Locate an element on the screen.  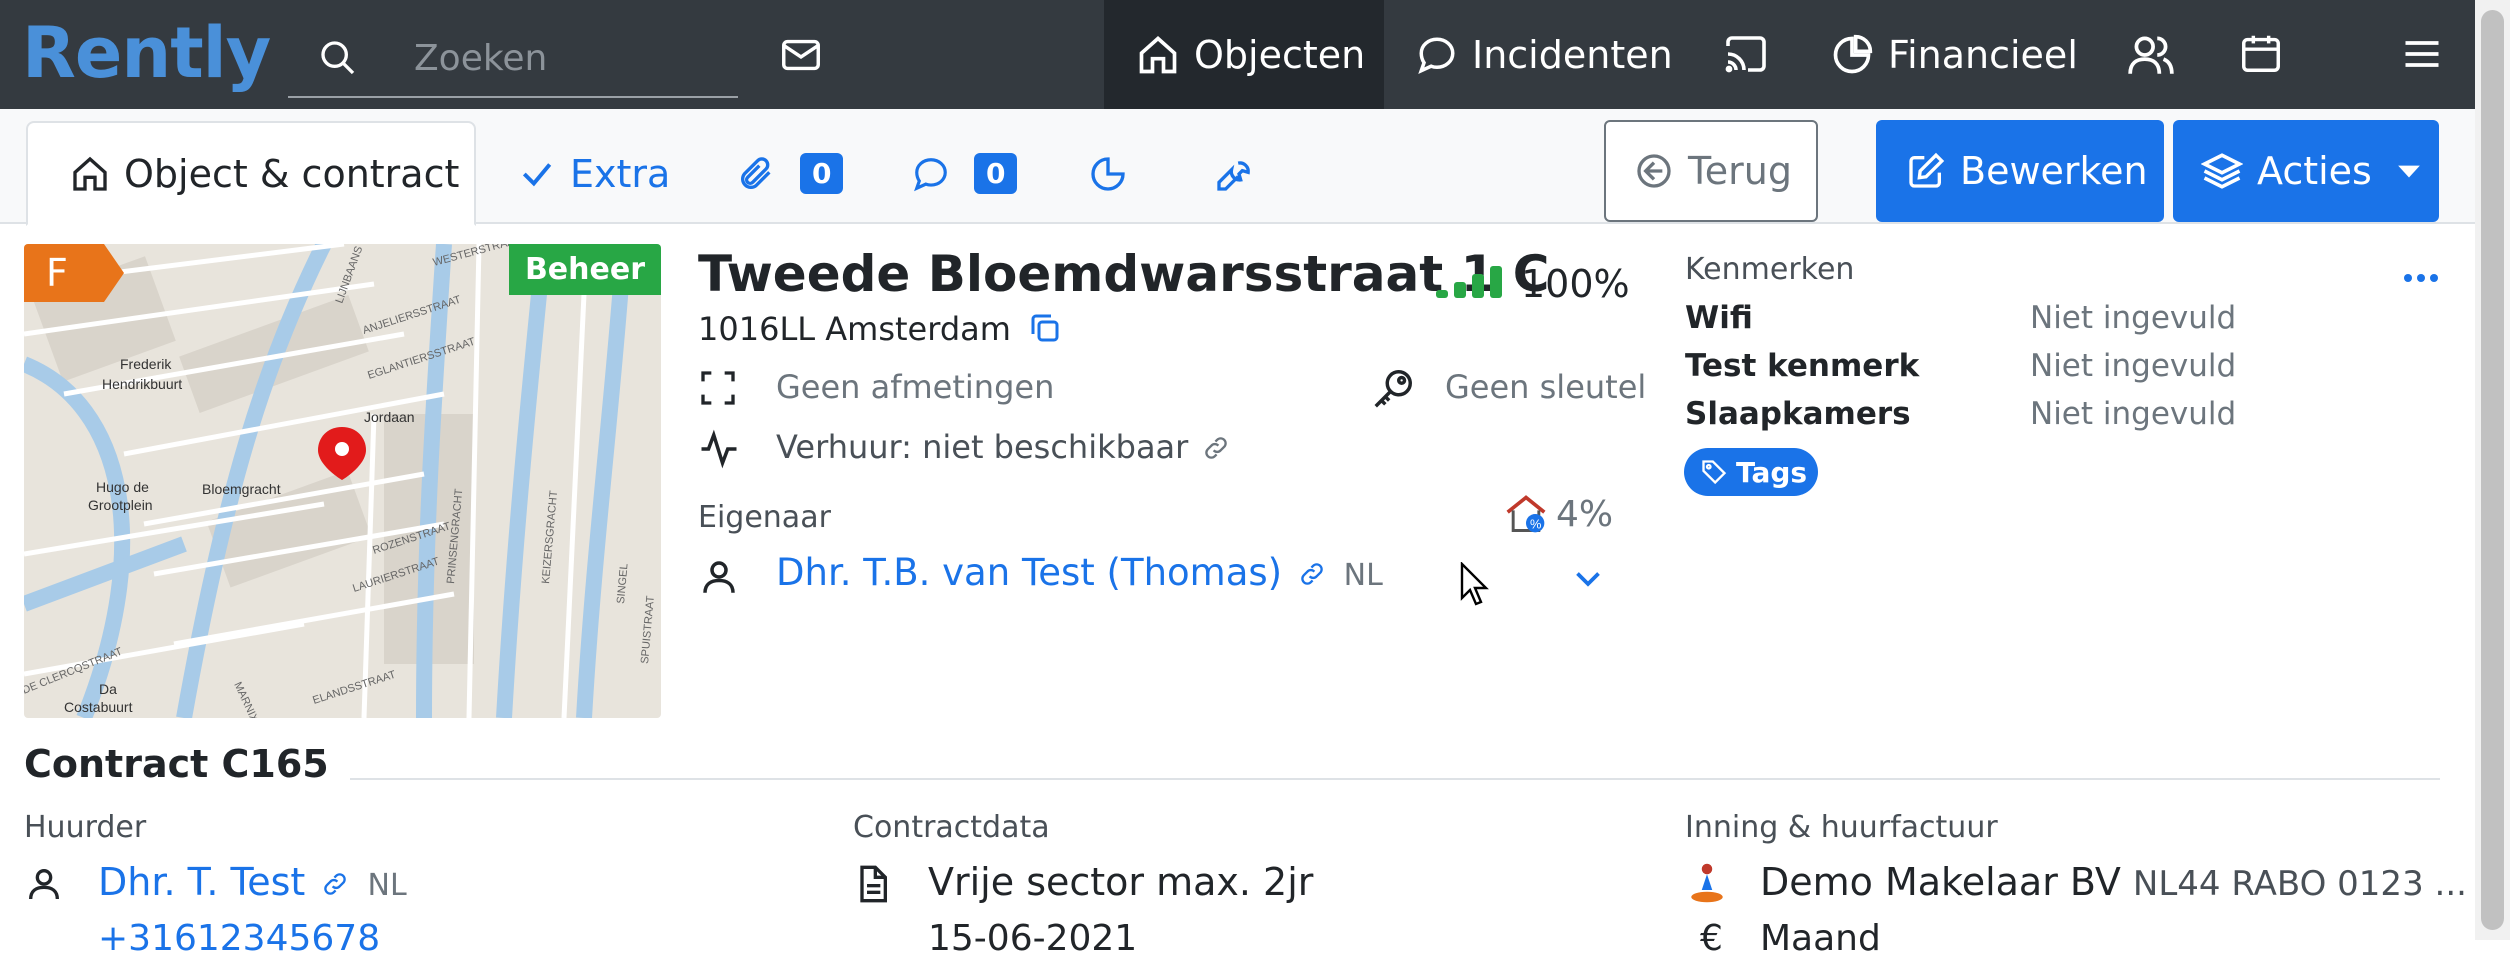
brand-logo: Rently is located at coordinates (146, 53).